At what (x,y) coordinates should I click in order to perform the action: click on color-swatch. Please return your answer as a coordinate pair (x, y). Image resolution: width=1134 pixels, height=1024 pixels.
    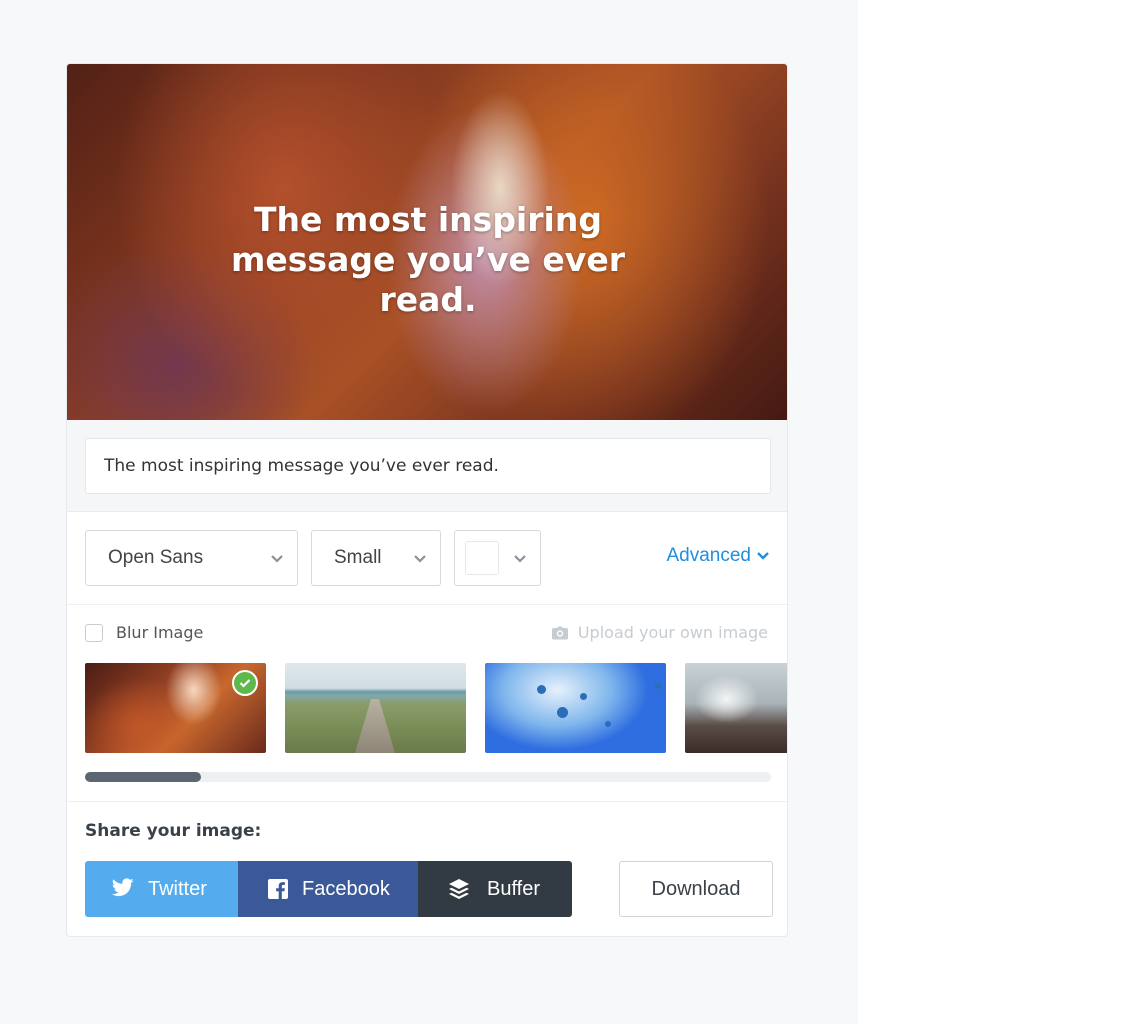
    Looking at the image, I should click on (482, 558).